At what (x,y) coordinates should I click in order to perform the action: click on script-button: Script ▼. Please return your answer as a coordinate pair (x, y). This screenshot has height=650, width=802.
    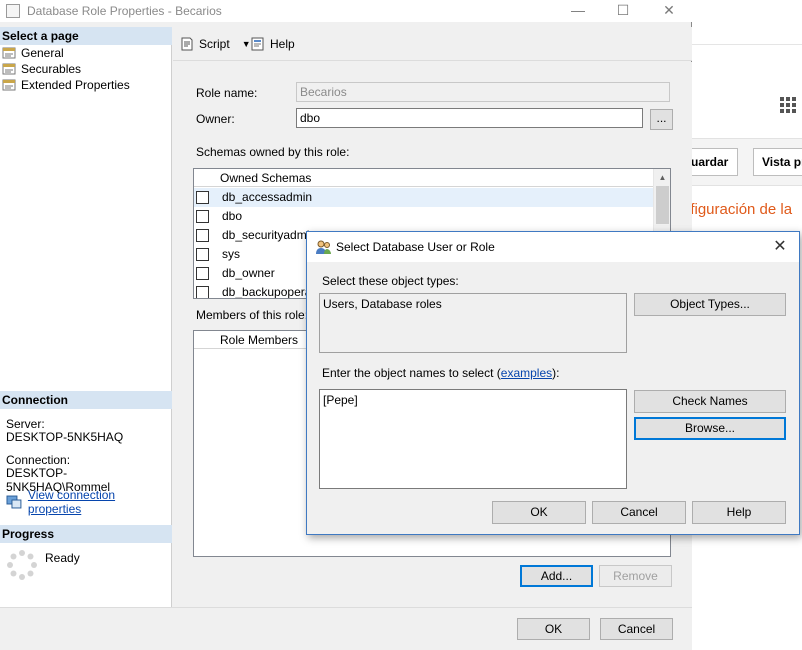
    Looking at the image, I should click on (215, 44).